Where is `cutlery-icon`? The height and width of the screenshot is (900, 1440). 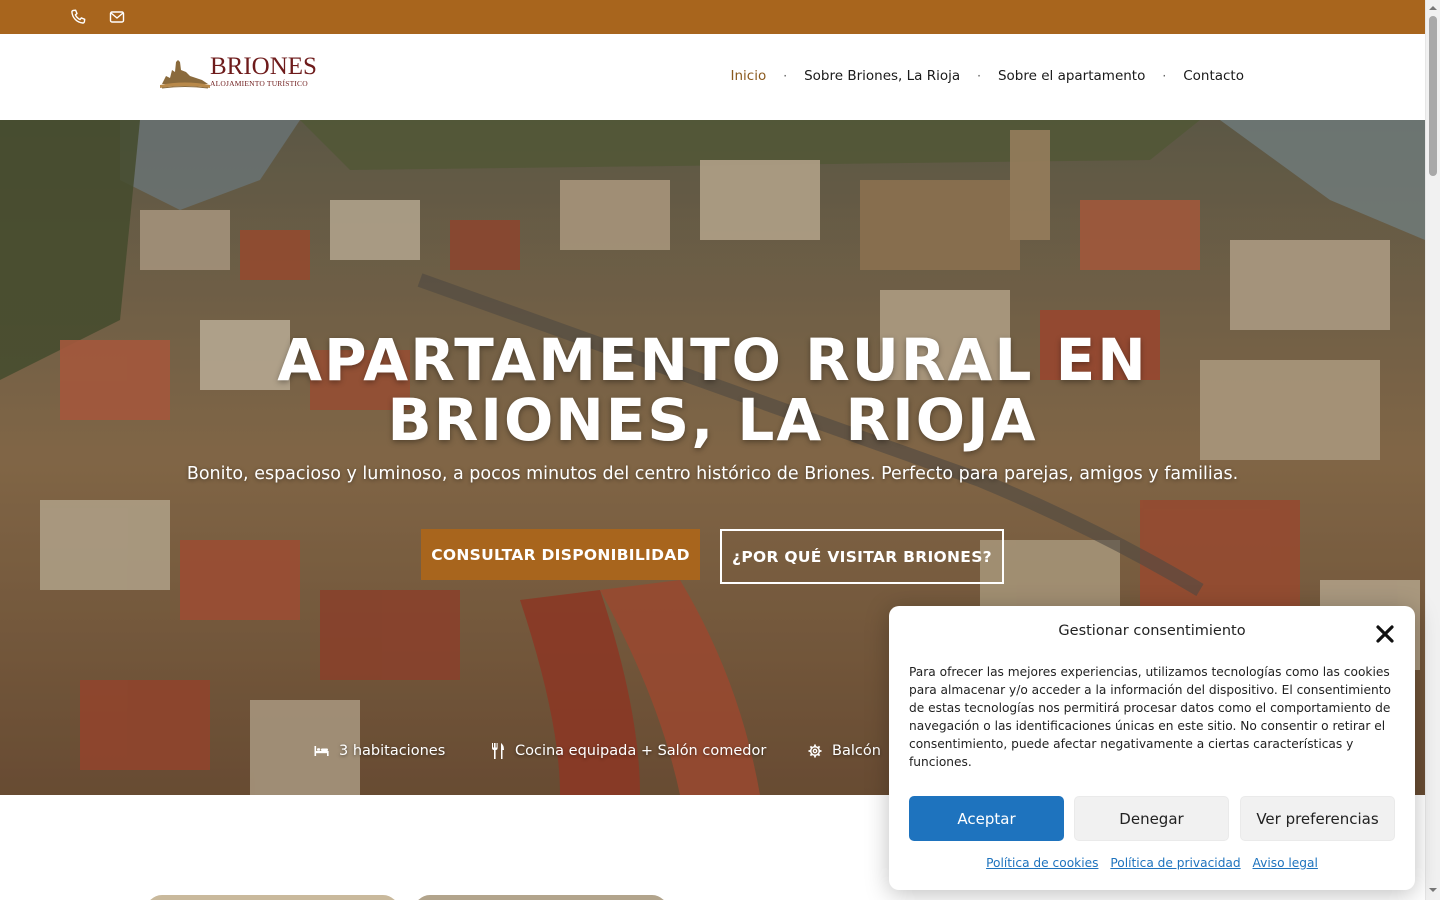 cutlery-icon is located at coordinates (498, 751).